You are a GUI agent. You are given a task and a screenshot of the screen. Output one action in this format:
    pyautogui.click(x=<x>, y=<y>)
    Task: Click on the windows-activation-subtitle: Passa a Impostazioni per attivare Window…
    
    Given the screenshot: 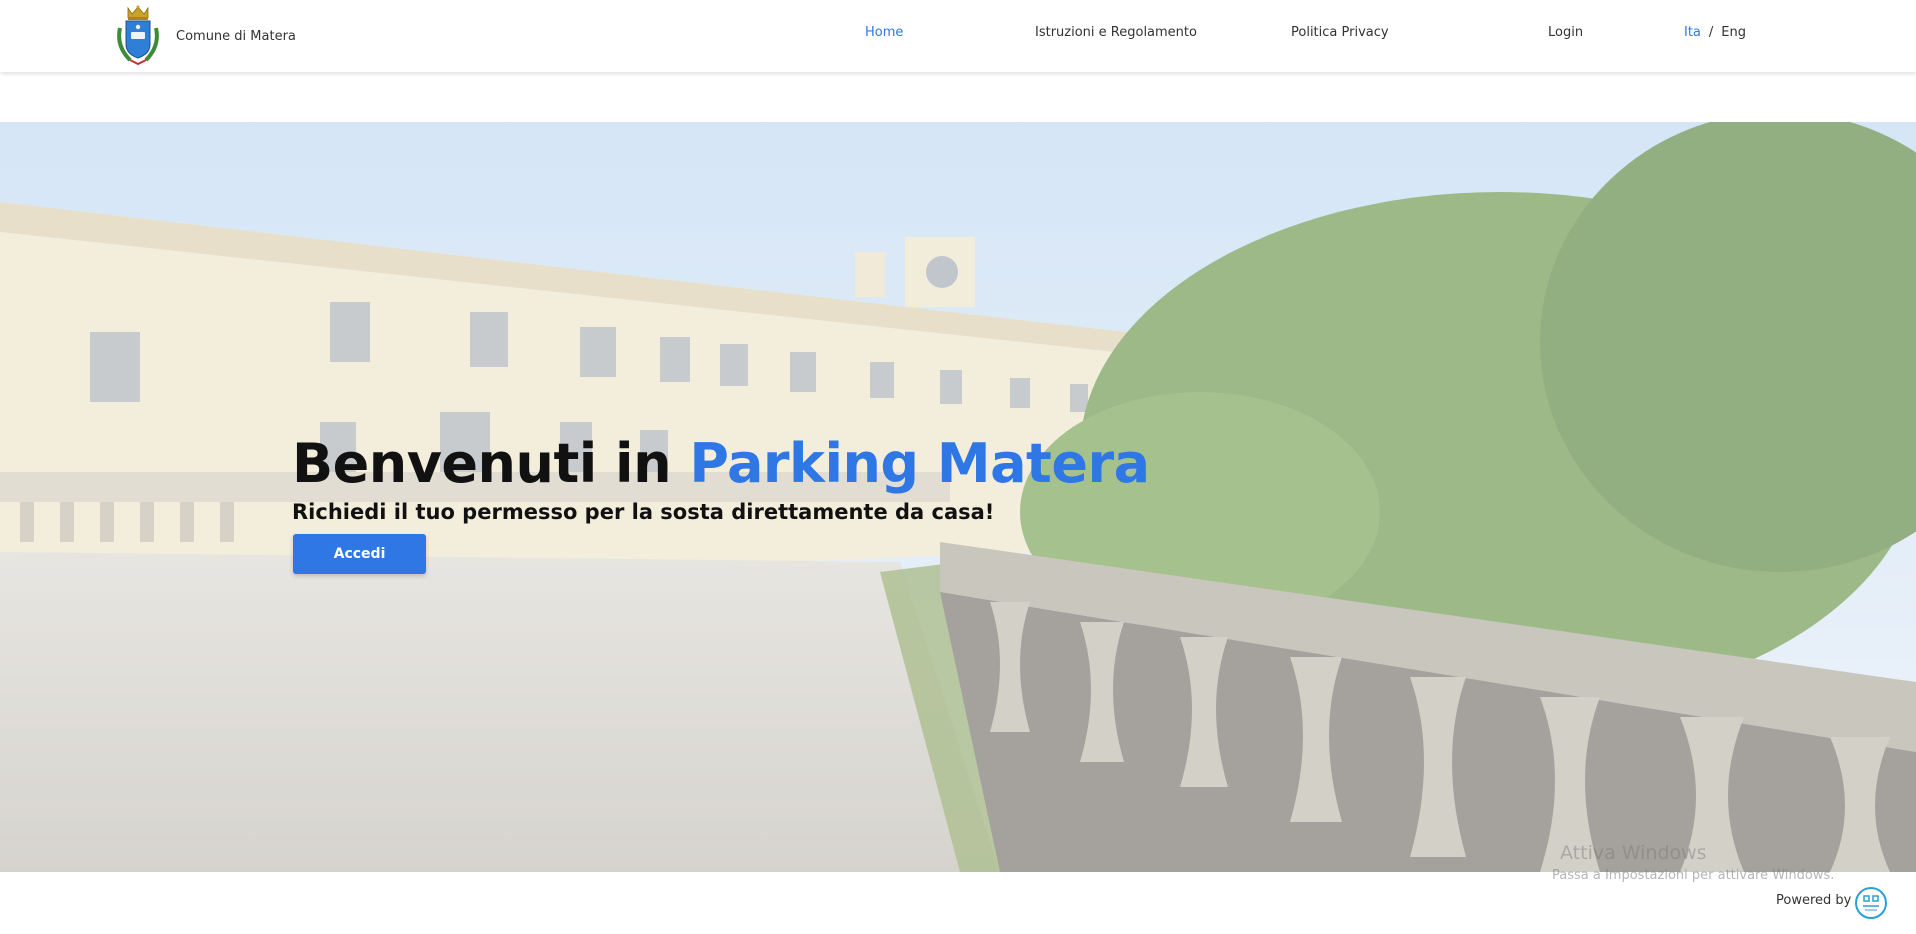 What is the action you would take?
    pyautogui.click(x=1693, y=875)
    